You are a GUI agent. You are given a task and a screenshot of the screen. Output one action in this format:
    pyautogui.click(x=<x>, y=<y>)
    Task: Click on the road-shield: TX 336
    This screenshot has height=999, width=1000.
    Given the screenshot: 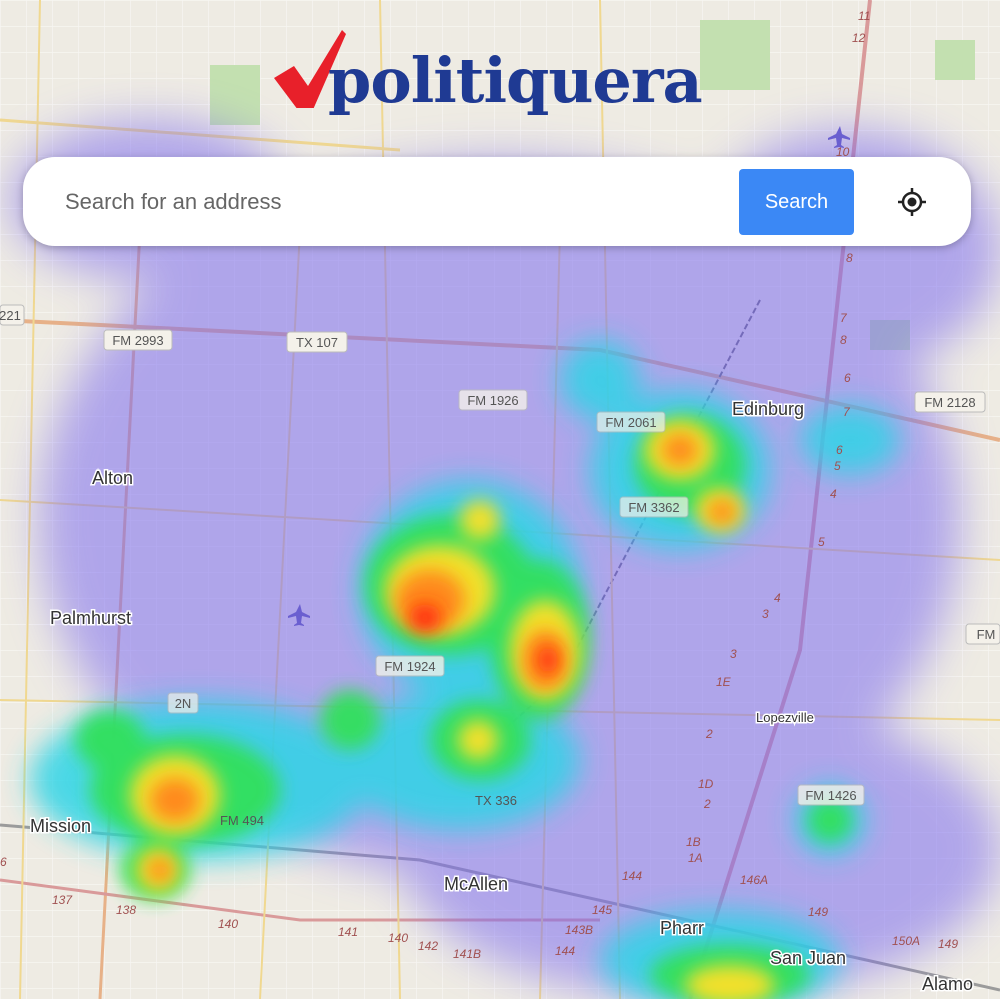 What is the action you would take?
    pyautogui.click(x=496, y=800)
    